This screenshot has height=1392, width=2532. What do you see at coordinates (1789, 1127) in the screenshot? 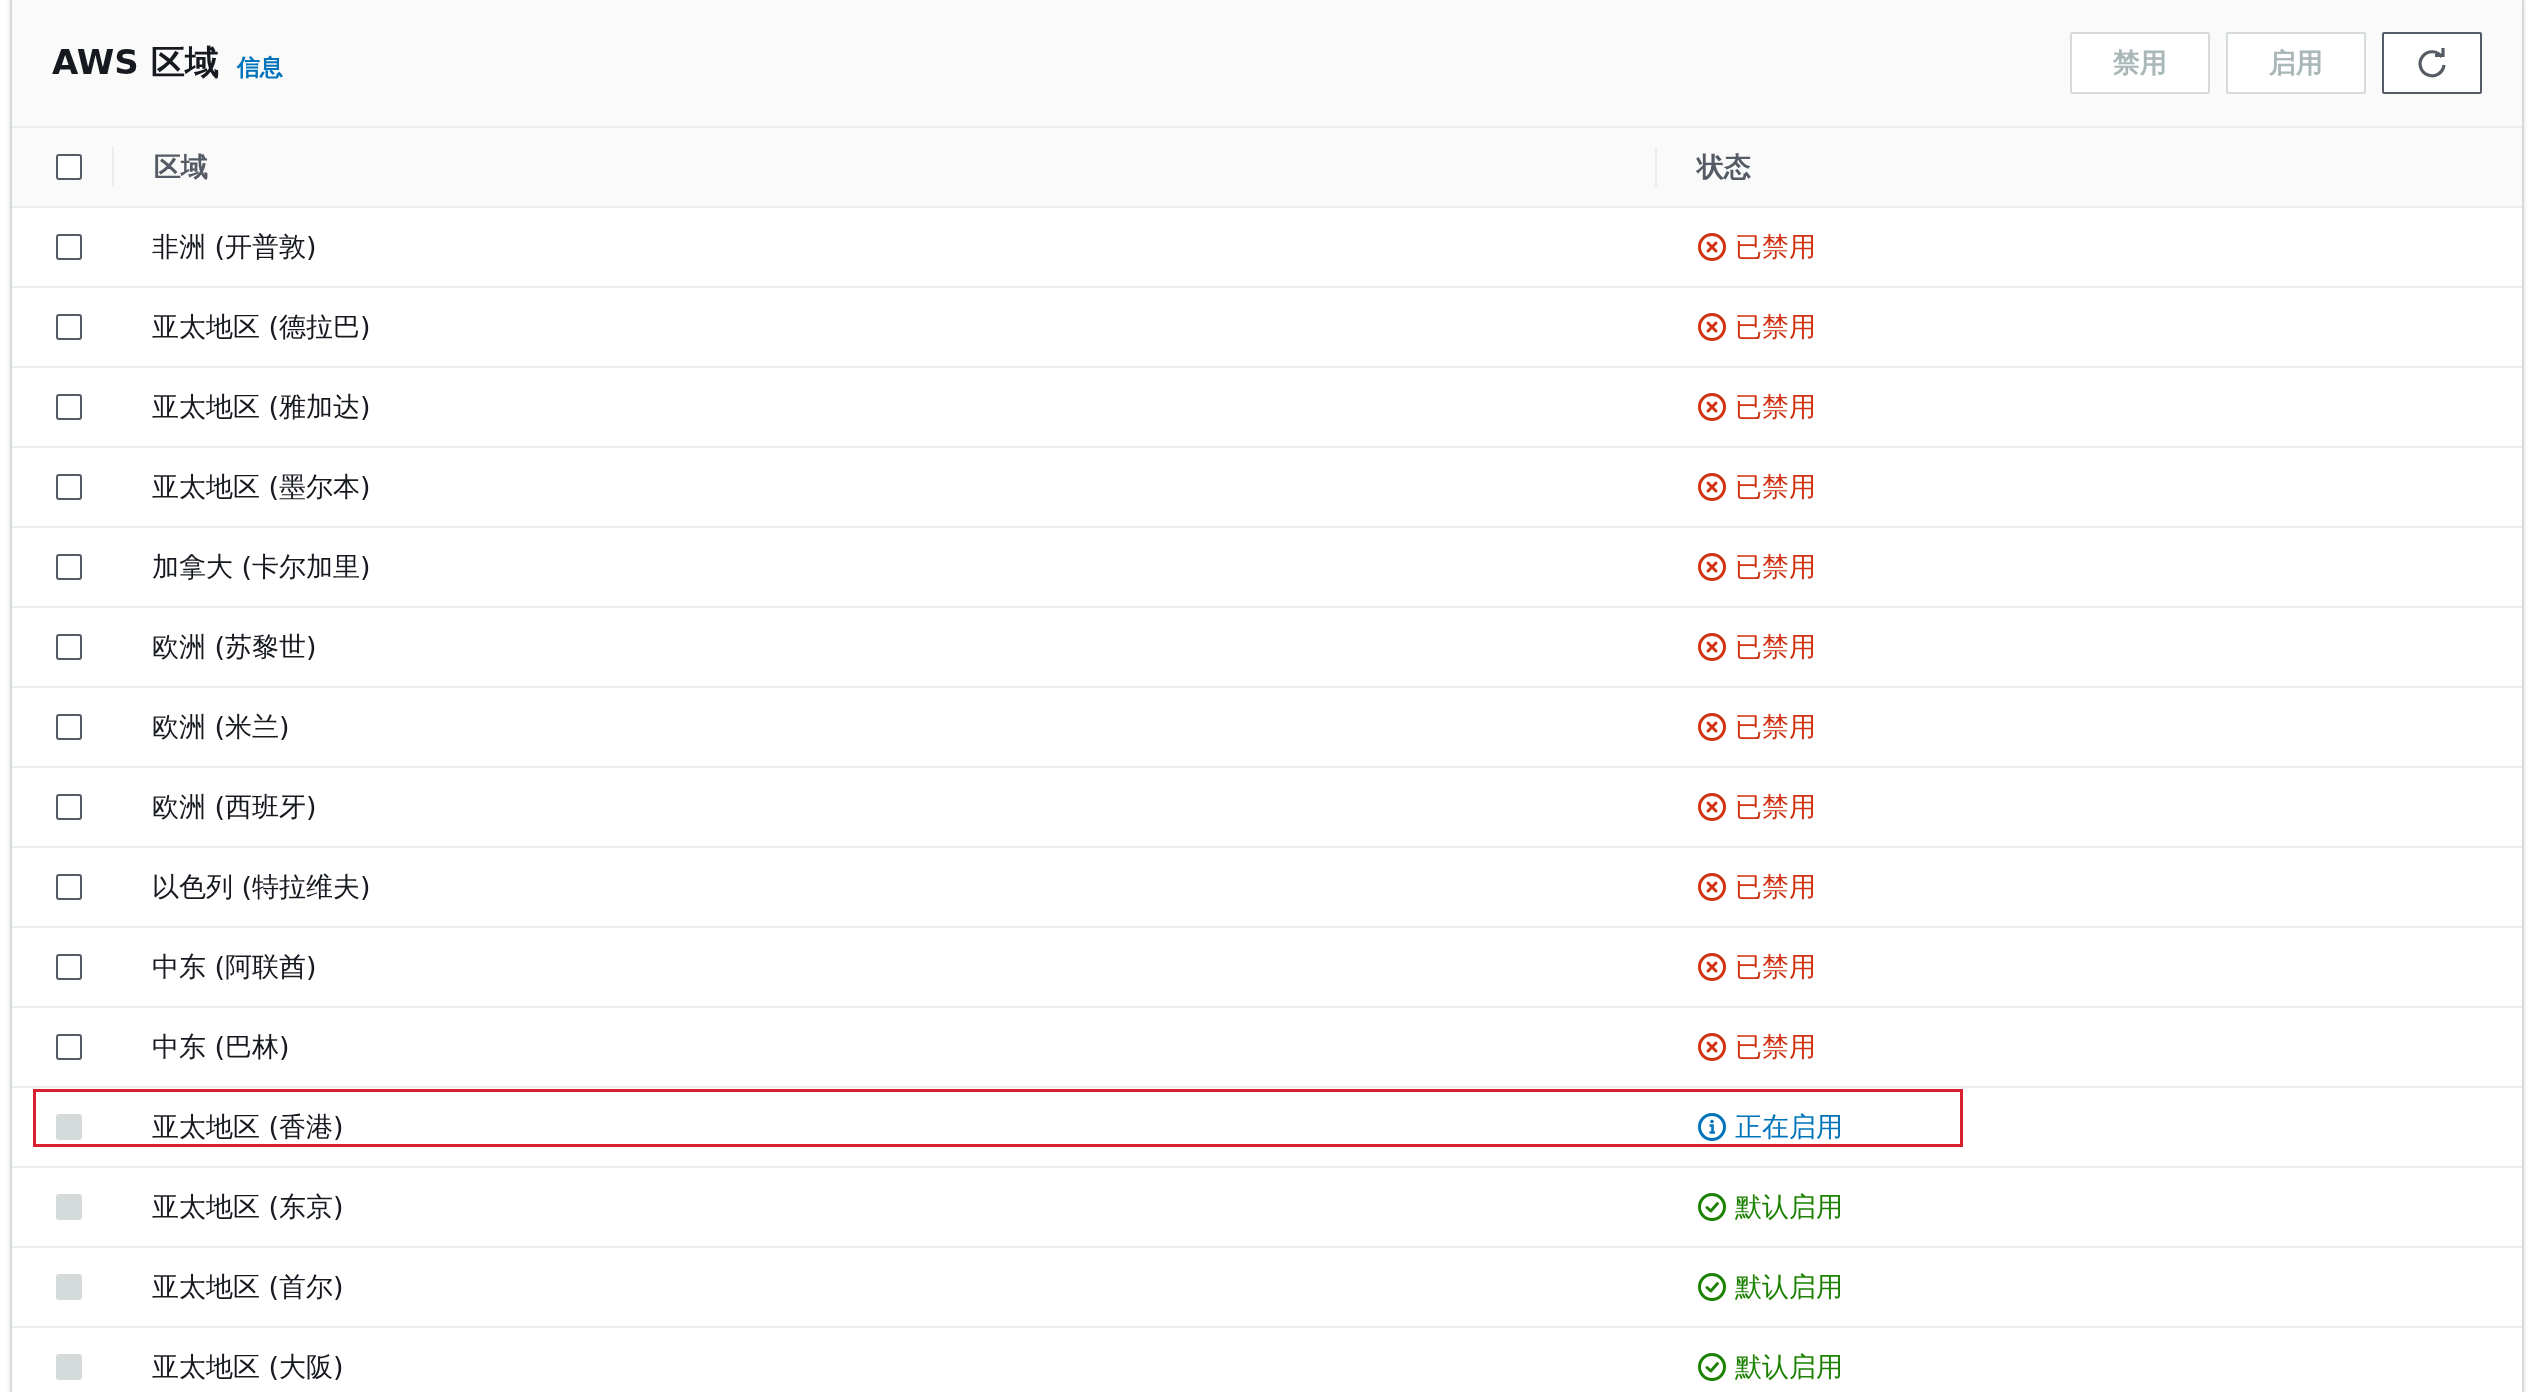
I see `status-text: 正在启用` at bounding box center [1789, 1127].